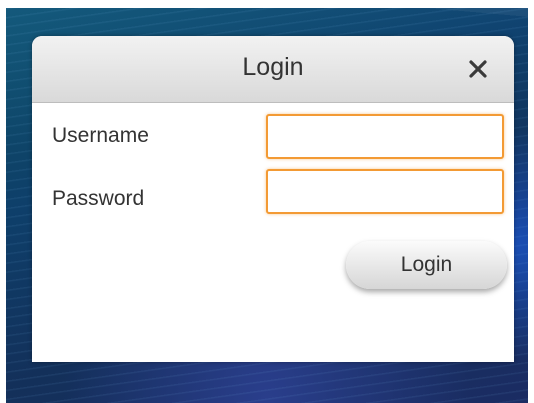 Image resolution: width=534 pixels, height=403 pixels. I want to click on dialog-title: Login, so click(273, 67).